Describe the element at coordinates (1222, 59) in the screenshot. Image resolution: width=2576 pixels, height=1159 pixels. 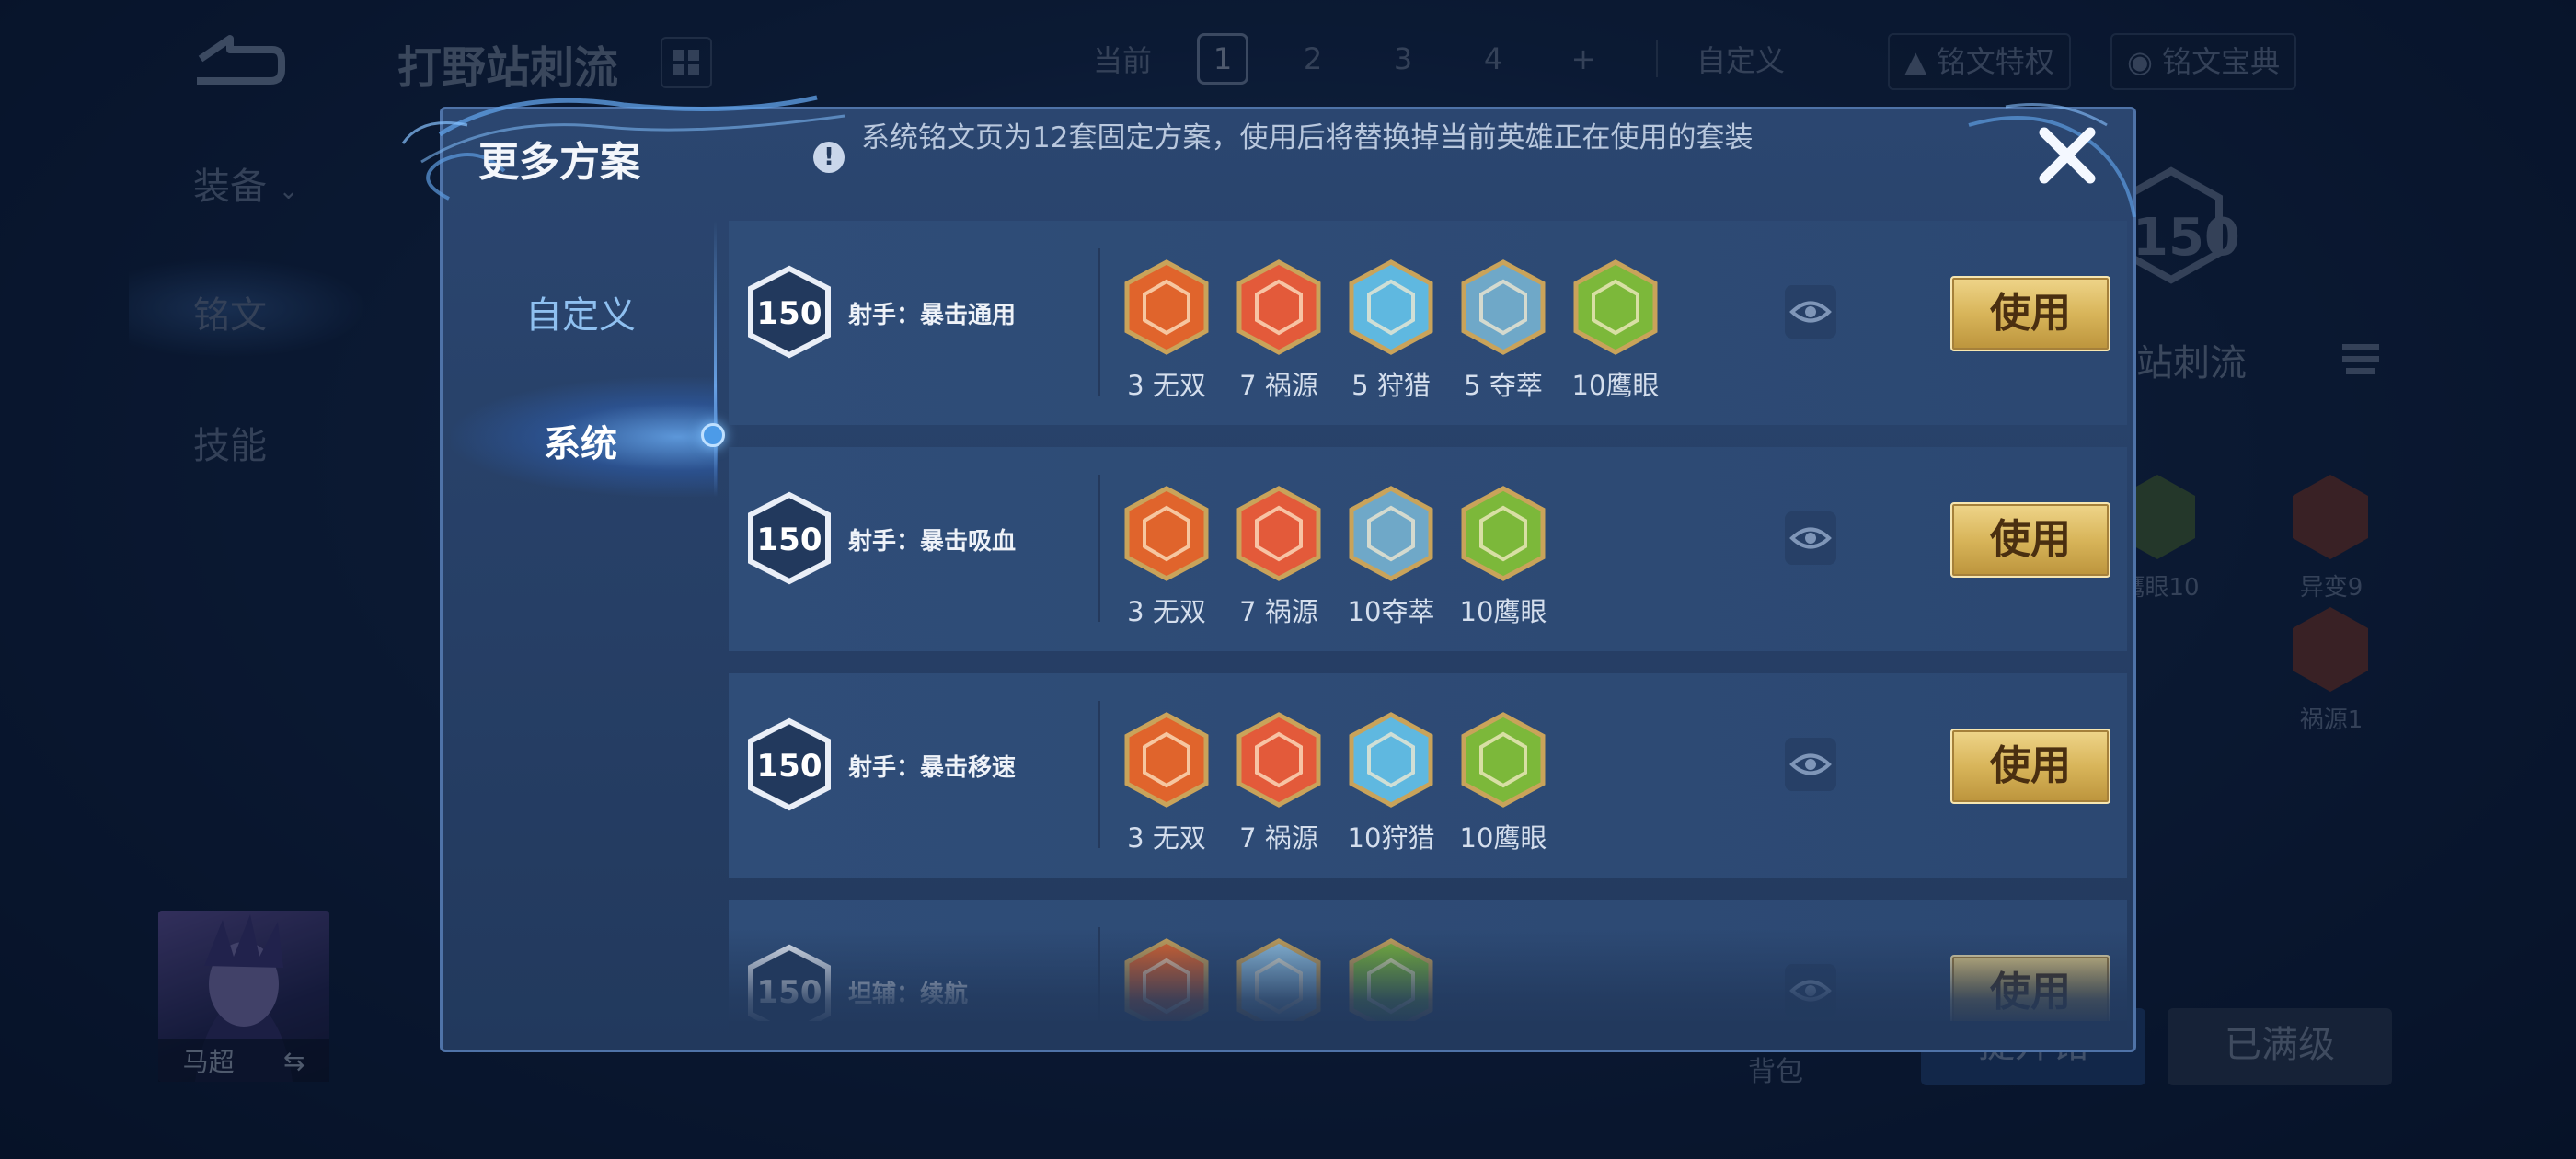
I see `tab-page-1: 1` at that location.